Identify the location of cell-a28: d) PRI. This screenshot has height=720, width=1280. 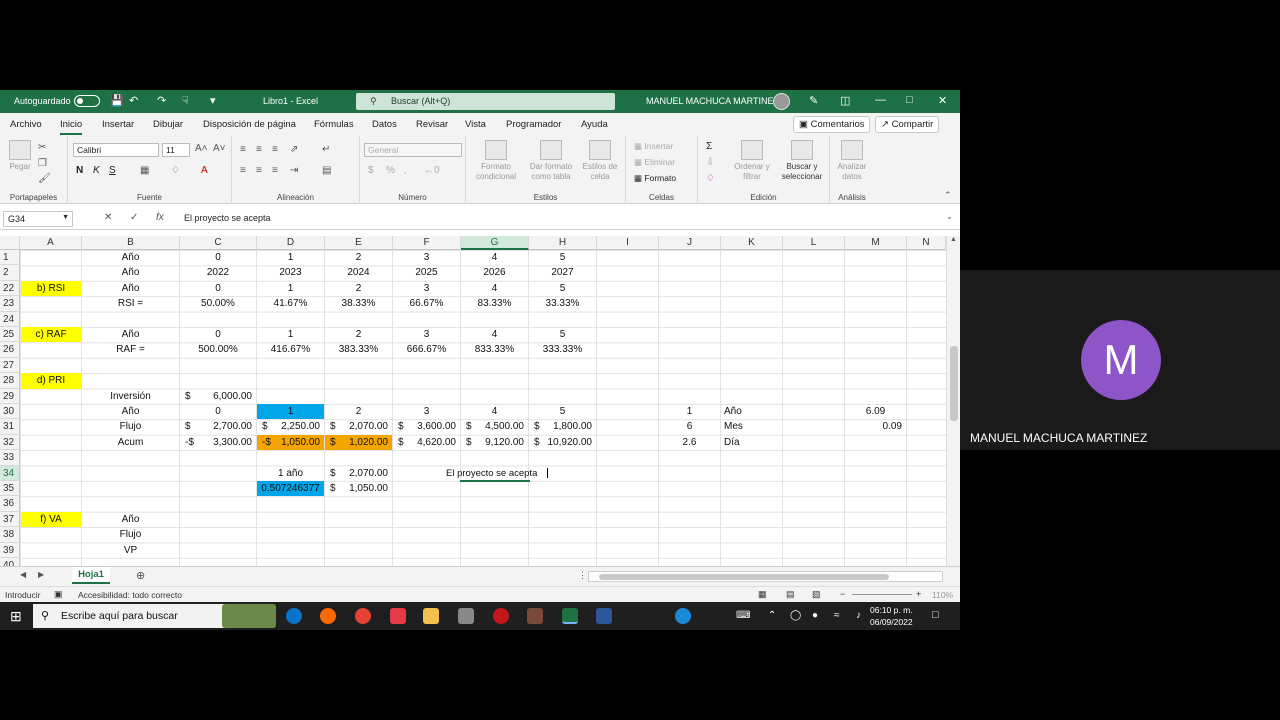
(51, 381).